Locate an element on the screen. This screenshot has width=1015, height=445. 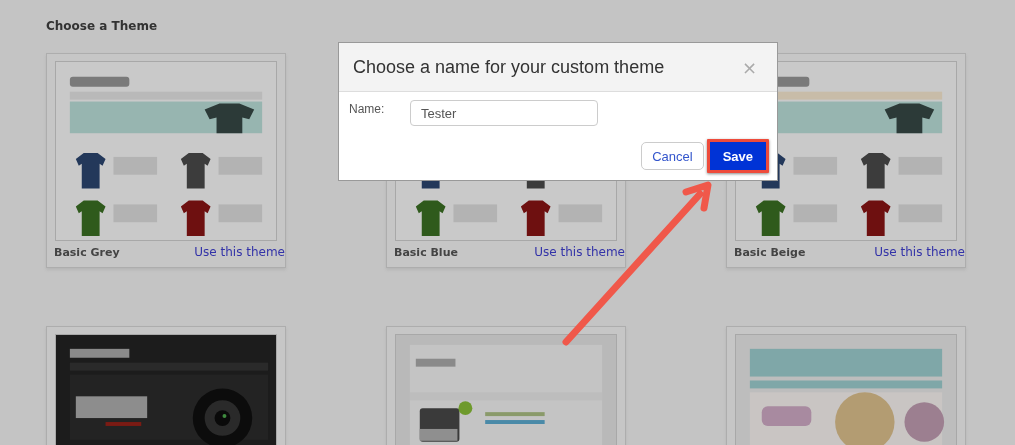
theme-name: Basic Blue is located at coordinates (426, 252).